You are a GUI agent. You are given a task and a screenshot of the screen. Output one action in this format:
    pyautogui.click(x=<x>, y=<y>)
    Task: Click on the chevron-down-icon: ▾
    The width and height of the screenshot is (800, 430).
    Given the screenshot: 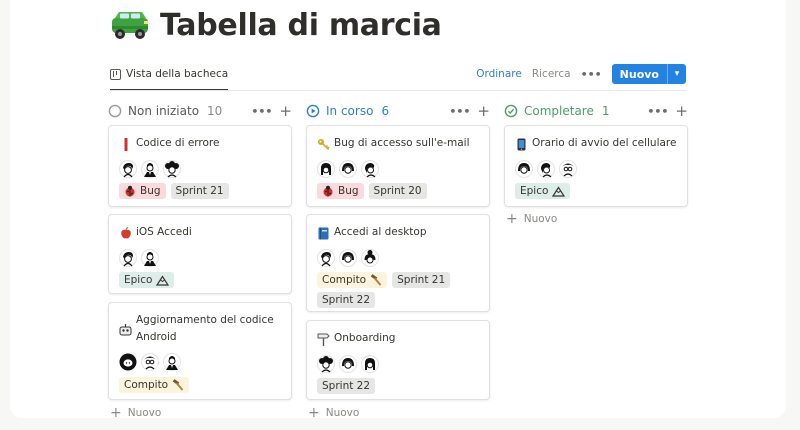 What is the action you would take?
    pyautogui.click(x=676, y=74)
    